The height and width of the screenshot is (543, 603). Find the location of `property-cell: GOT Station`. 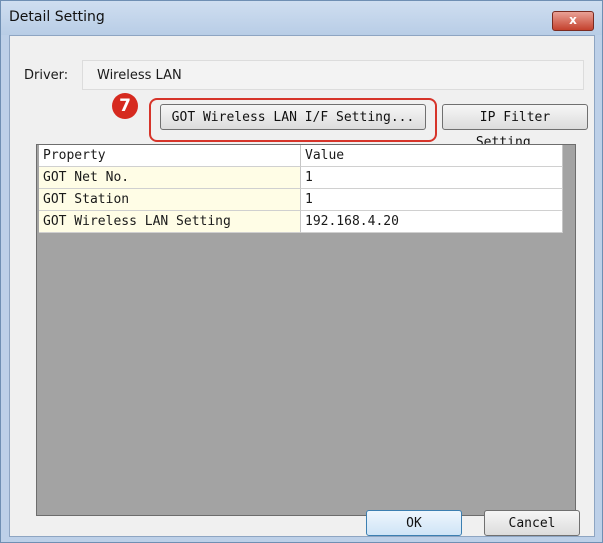

property-cell: GOT Station is located at coordinates (170, 200).